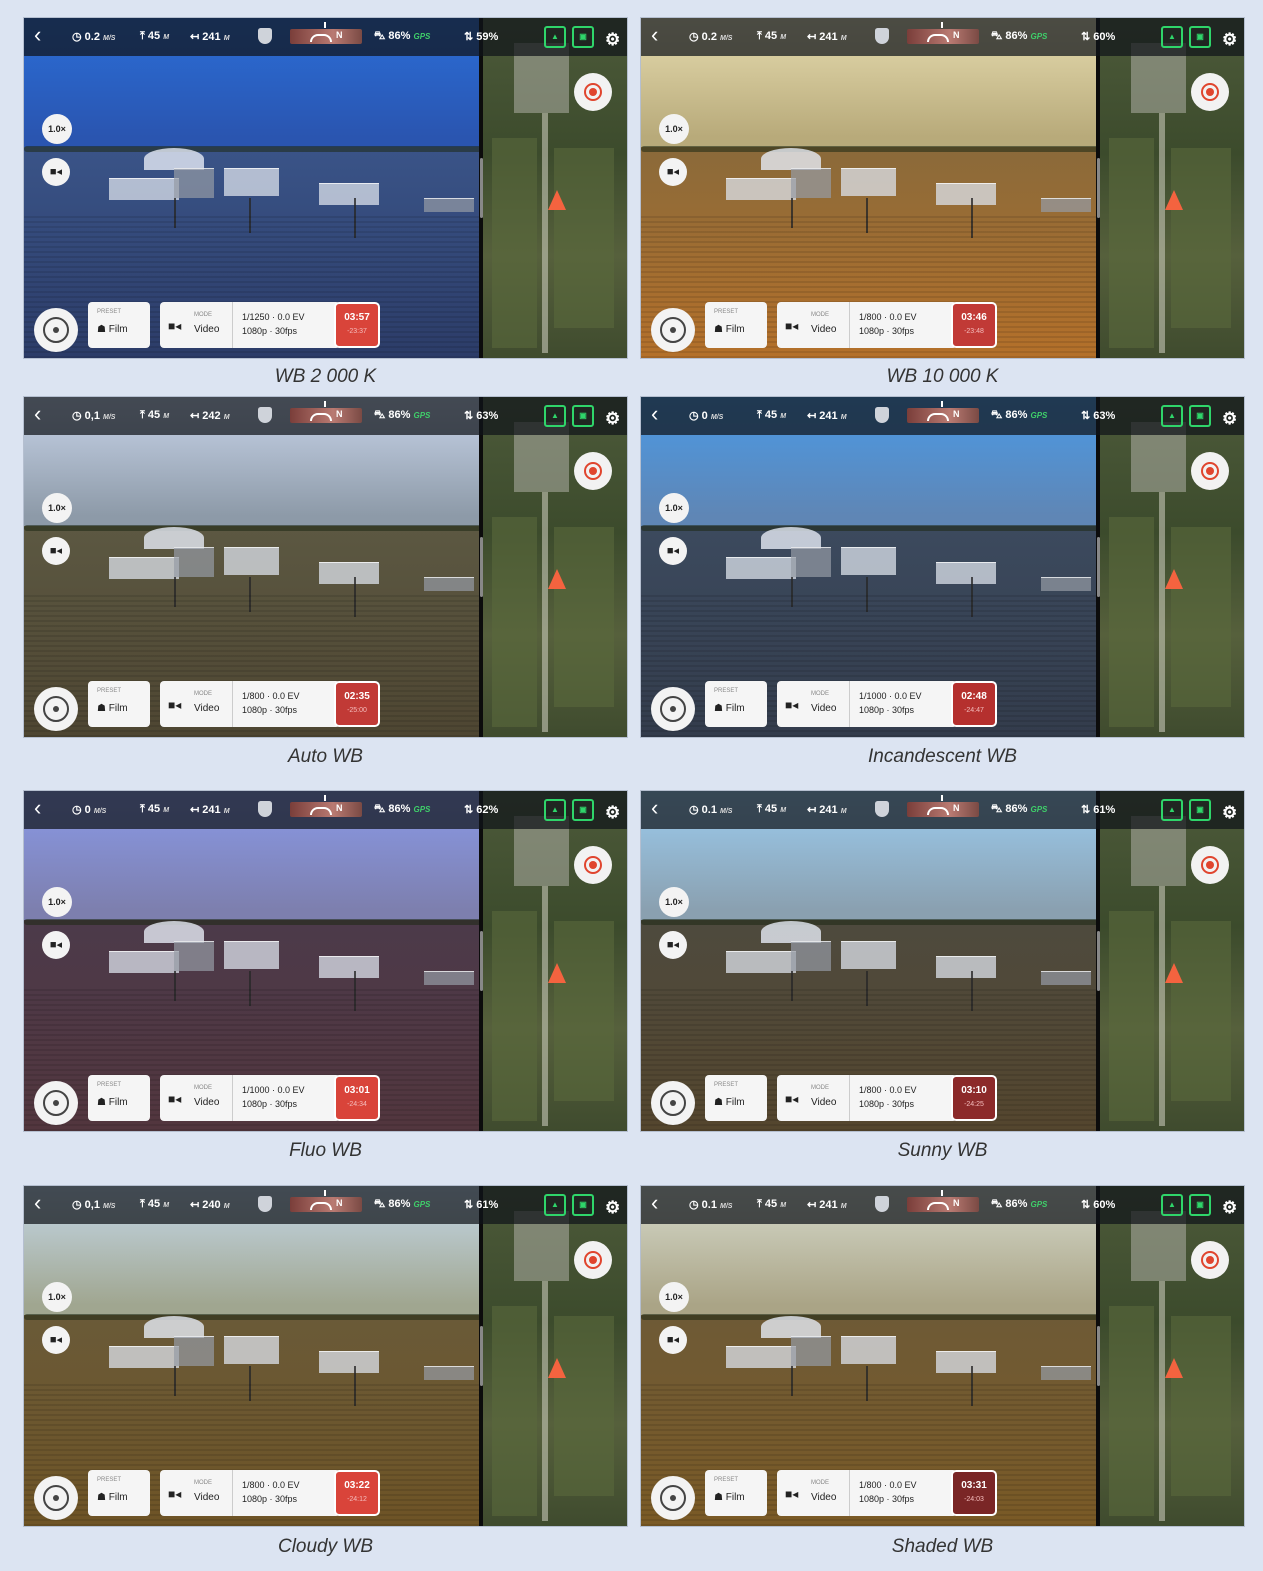 The width and height of the screenshot is (1263, 1571). I want to click on record-button: 02:48 -24:47, so click(974, 704).